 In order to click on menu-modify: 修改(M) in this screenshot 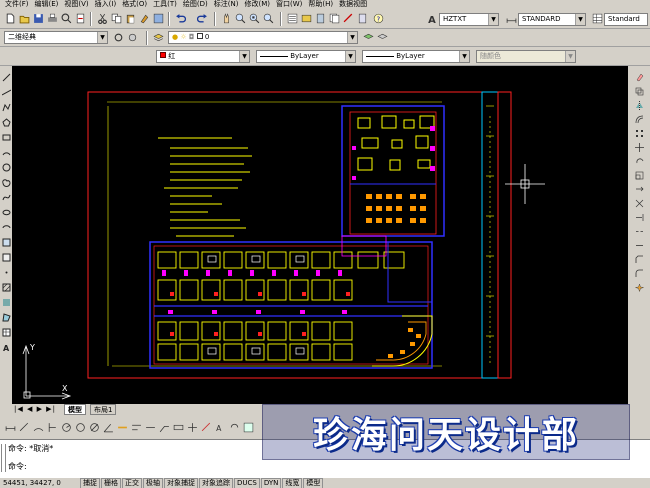, I will do `click(257, 4)`.